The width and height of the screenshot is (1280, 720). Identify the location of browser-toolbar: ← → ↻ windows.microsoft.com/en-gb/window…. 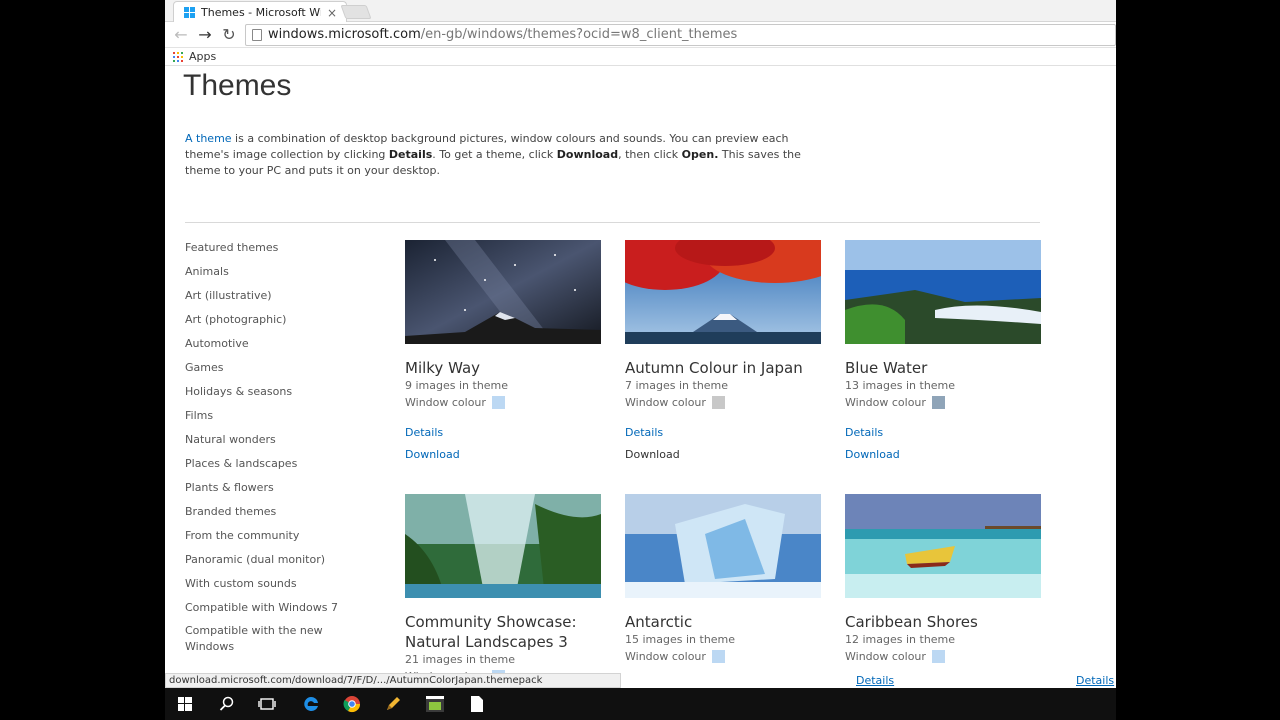
(640, 35).